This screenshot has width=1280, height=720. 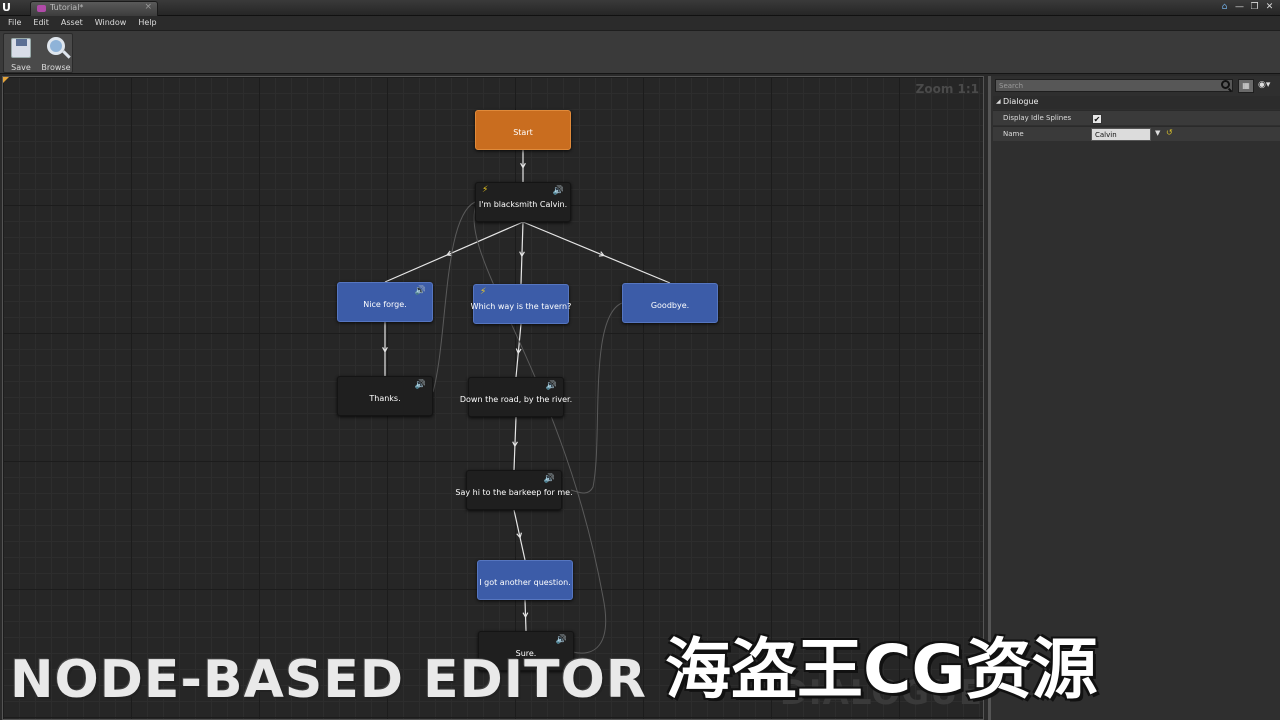 What do you see at coordinates (519, 535) in the screenshot?
I see `wire-n4-p4` at bounding box center [519, 535].